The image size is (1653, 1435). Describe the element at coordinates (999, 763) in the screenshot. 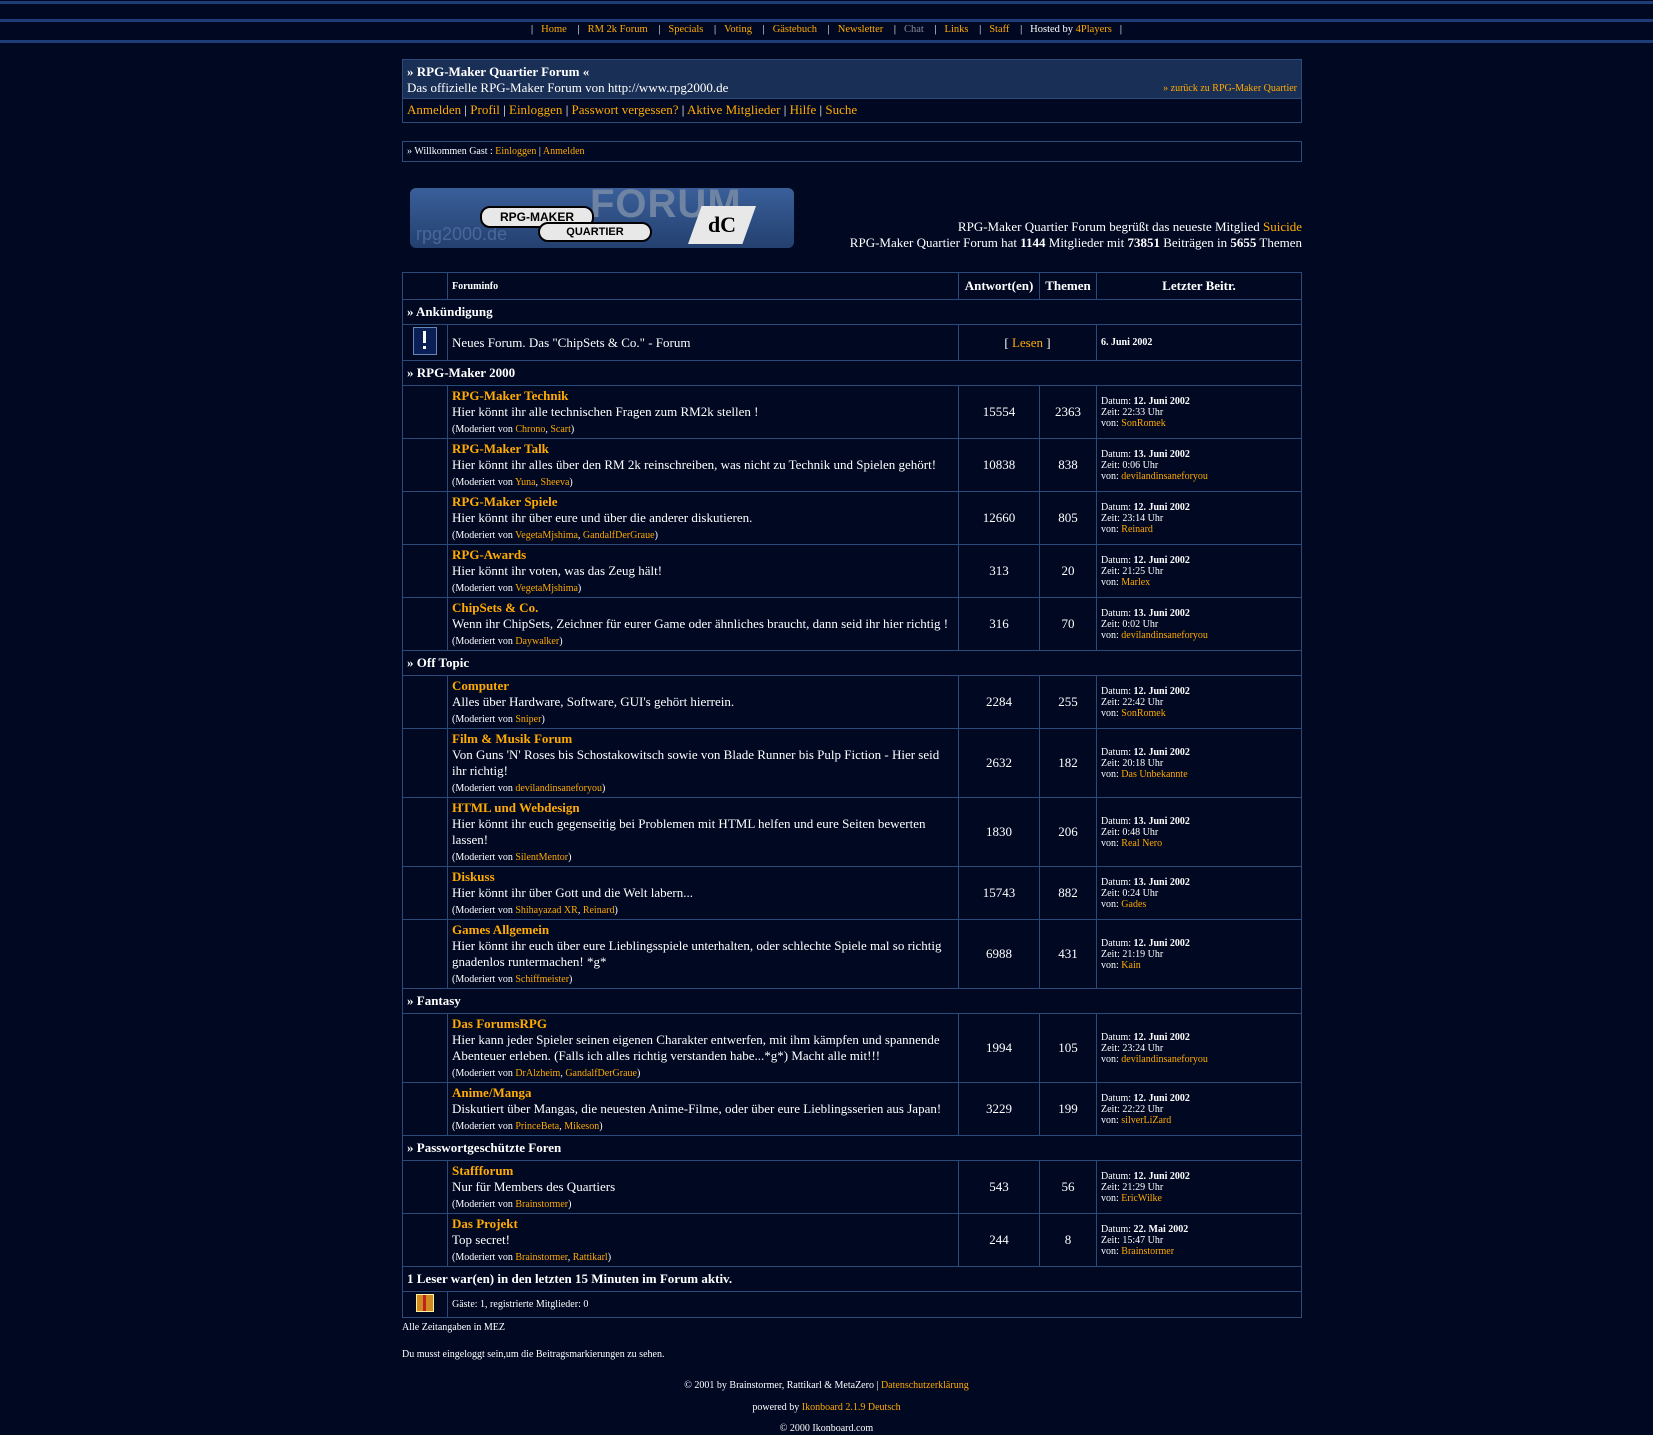

I see `forum-replies: 2632` at that location.